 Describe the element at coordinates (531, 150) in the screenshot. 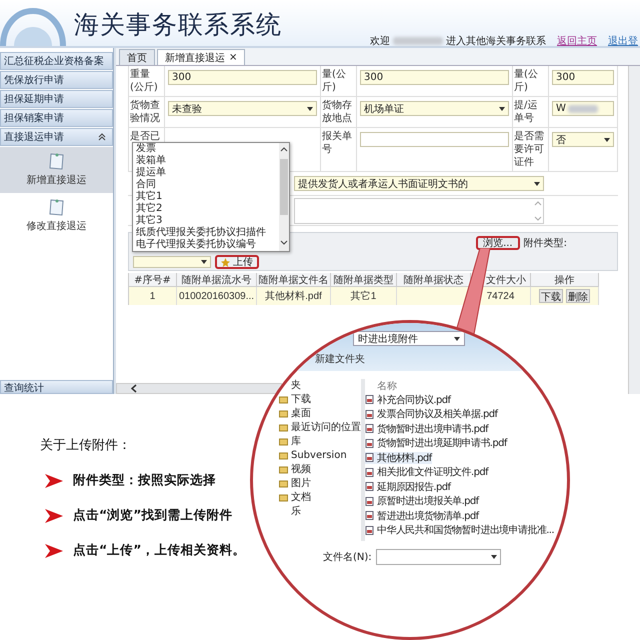

I see `field-label: 是否需要许可证件` at that location.